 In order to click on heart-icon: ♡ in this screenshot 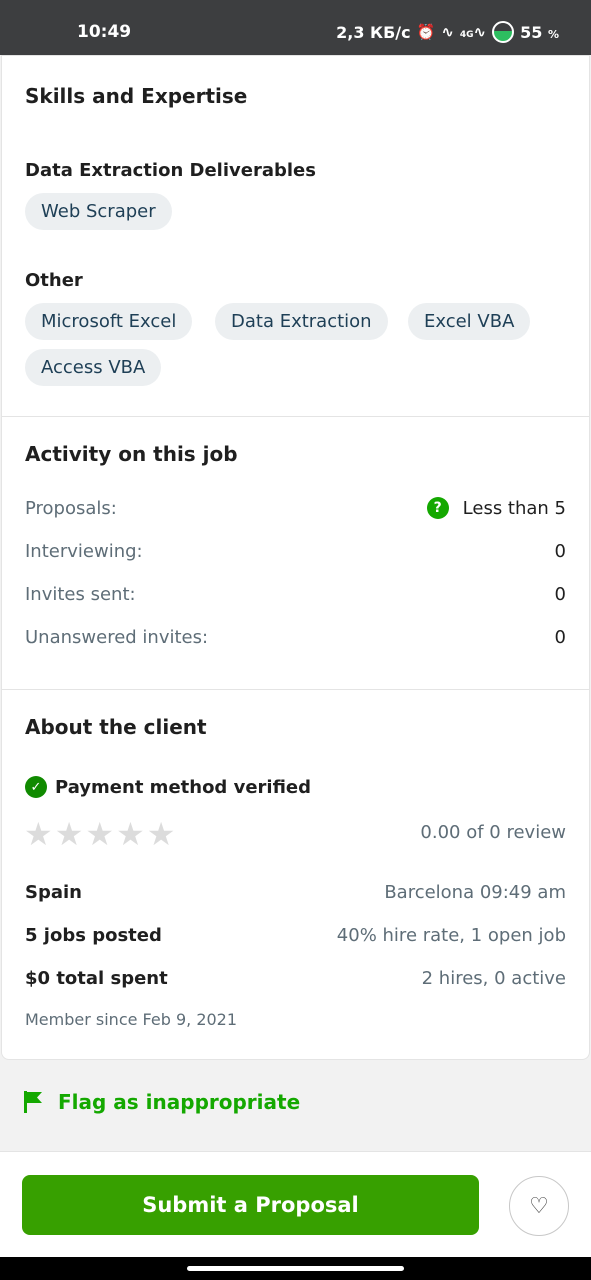, I will do `click(539, 1206)`.